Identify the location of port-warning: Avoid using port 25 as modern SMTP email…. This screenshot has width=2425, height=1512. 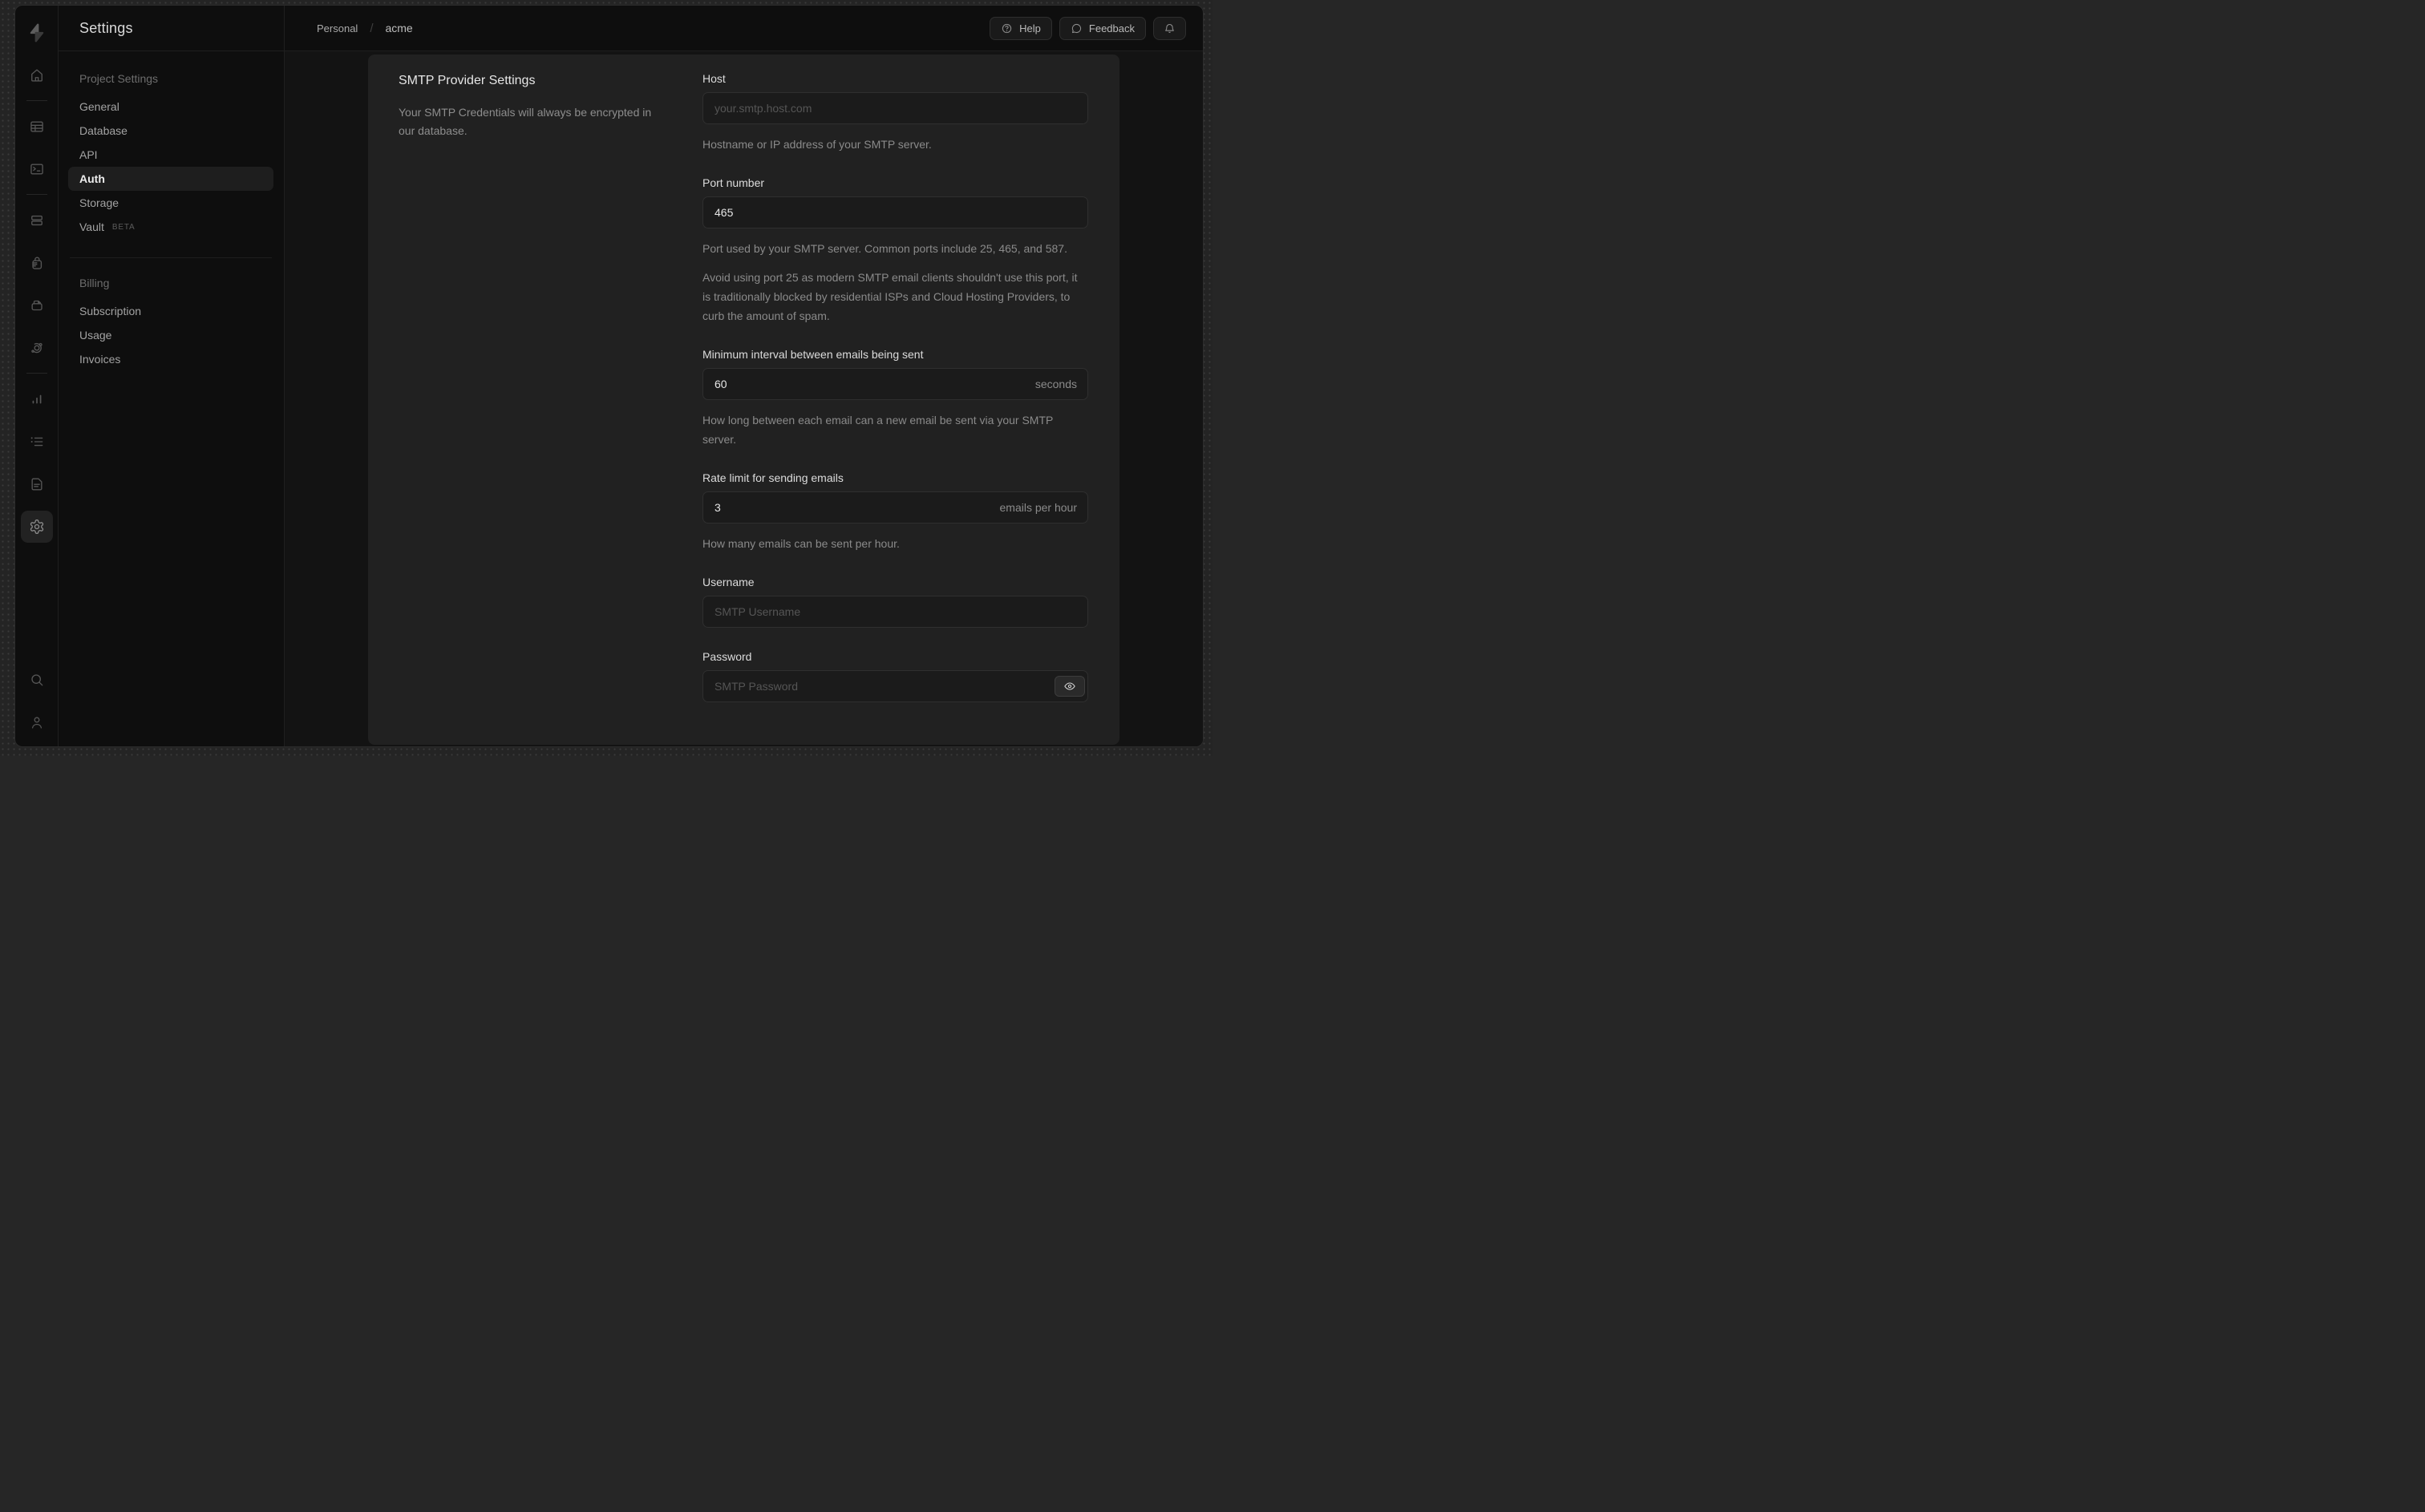
(890, 297).